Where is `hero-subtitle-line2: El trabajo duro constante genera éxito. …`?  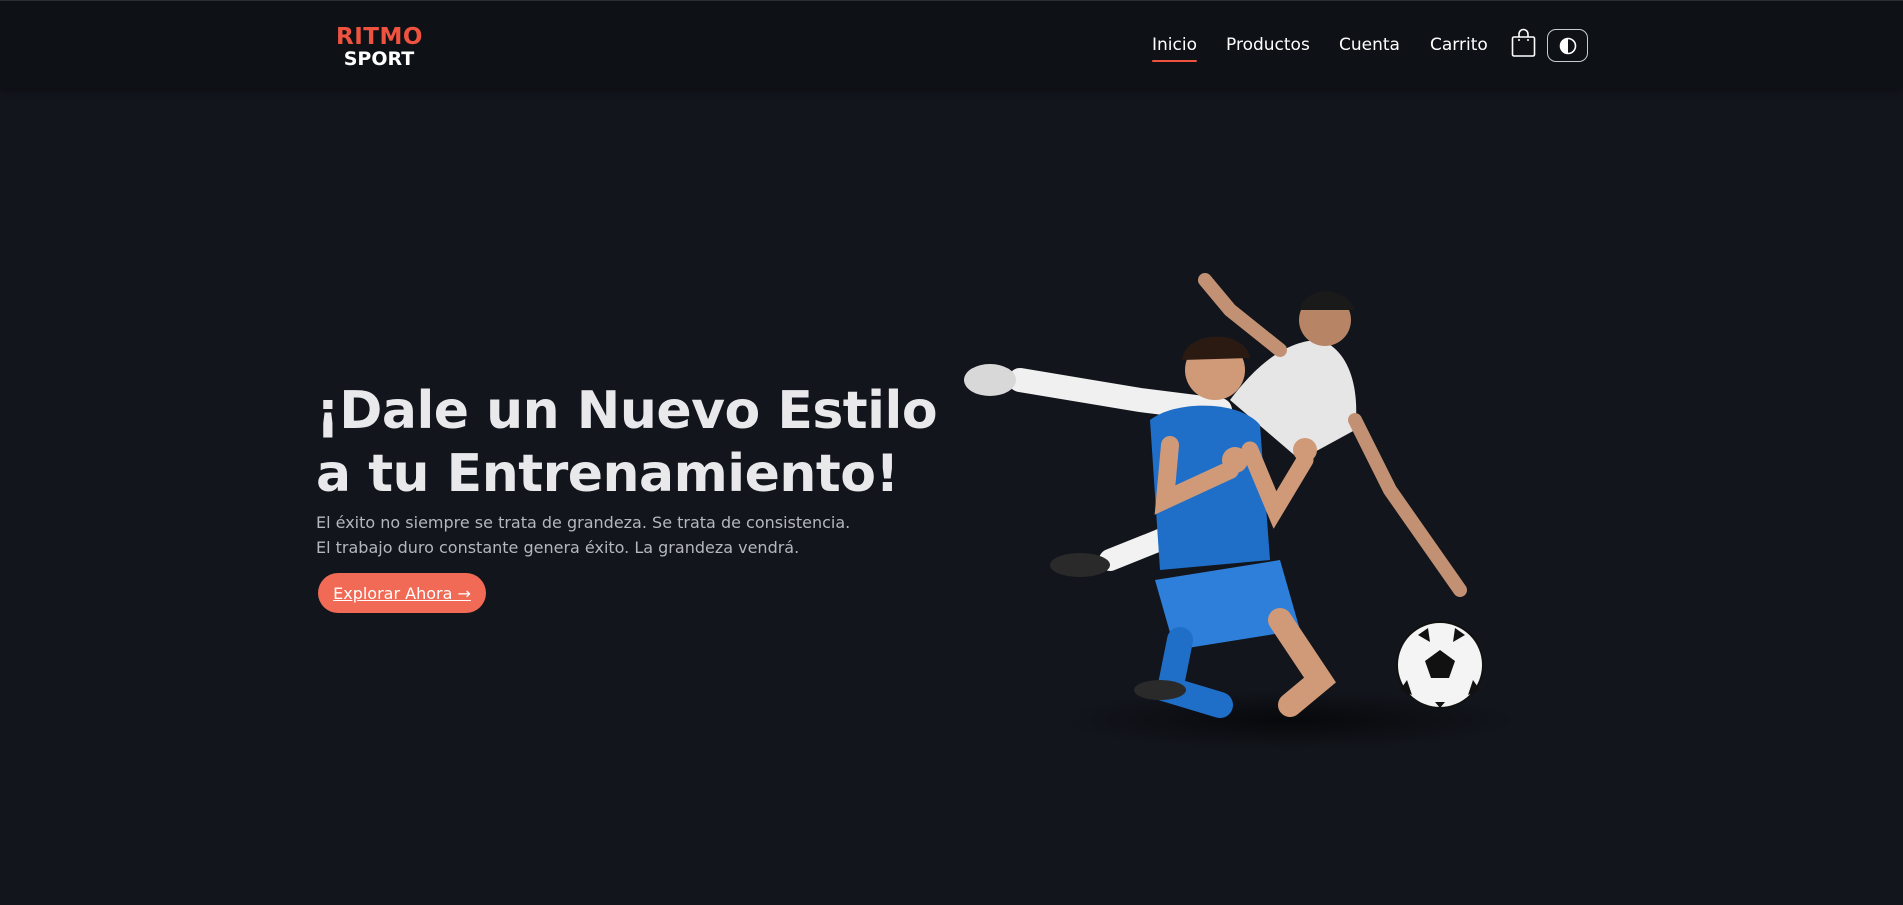 hero-subtitle-line2: El trabajo duro constante genera éxito. … is located at coordinates (558, 547).